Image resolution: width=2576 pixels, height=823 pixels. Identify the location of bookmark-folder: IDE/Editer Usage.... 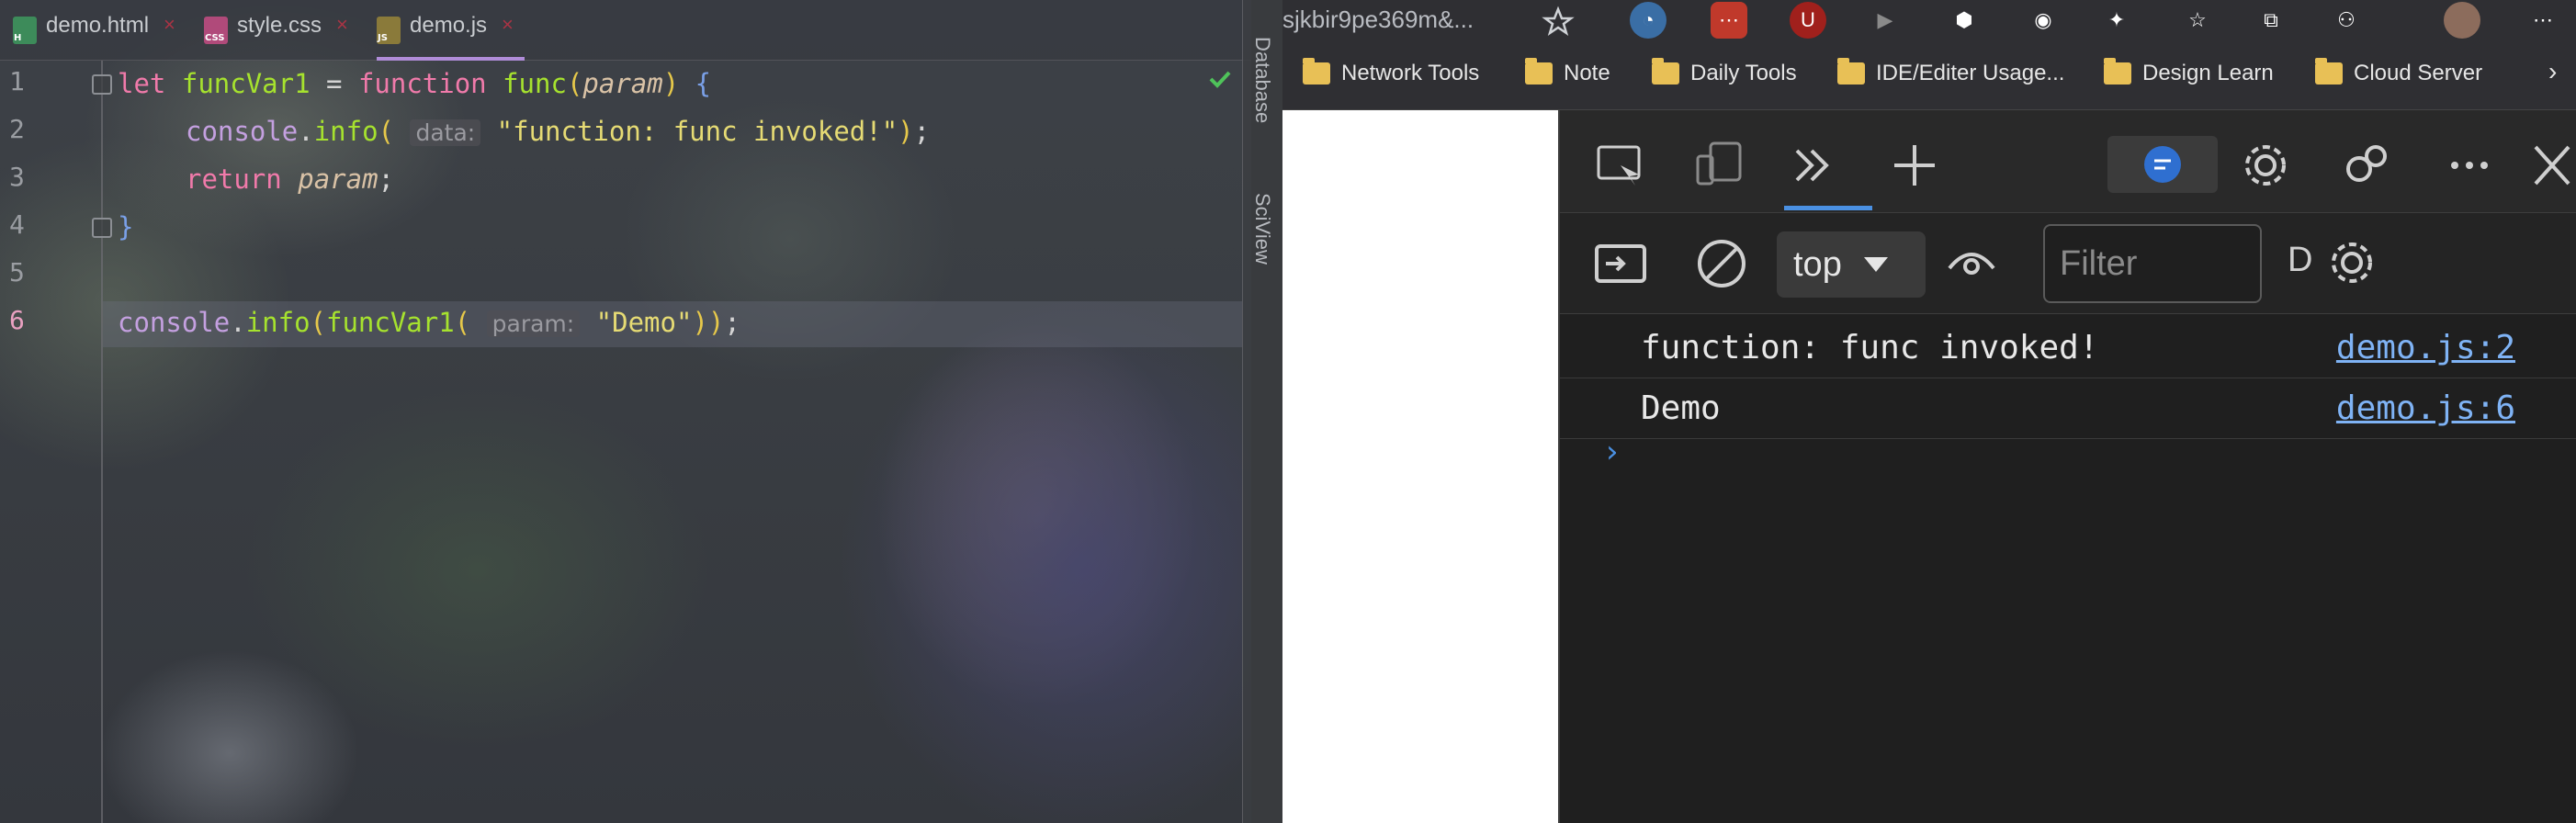
(1950, 72).